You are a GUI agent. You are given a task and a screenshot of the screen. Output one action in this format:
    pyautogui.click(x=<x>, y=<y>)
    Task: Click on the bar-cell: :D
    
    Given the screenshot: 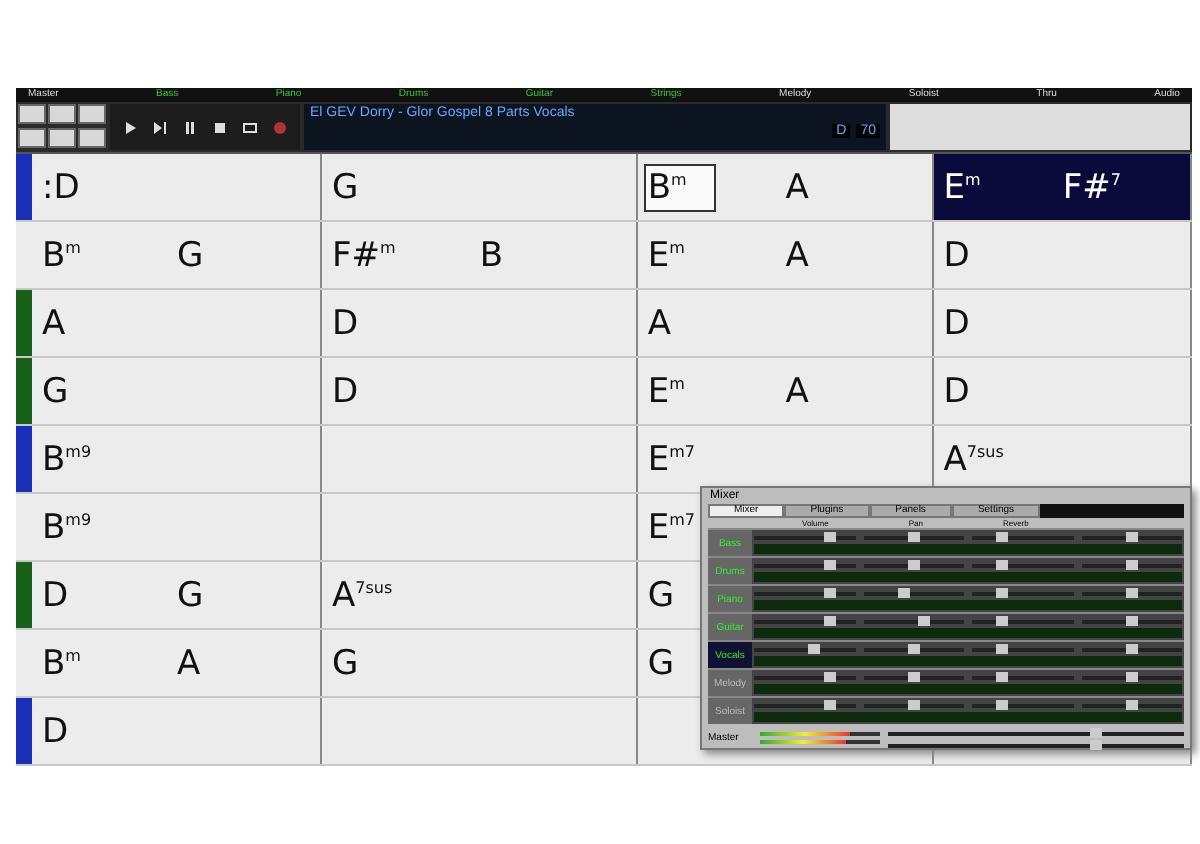 What is the action you would take?
    pyautogui.click(x=177, y=187)
    